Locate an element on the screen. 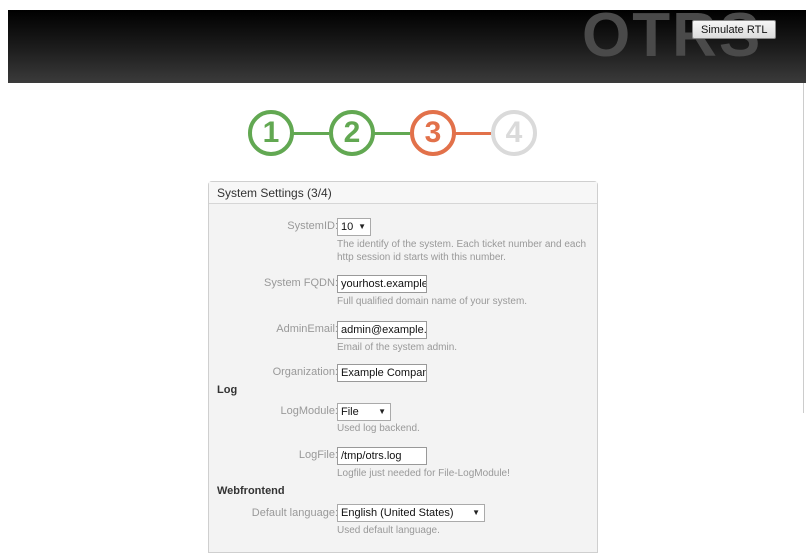  default-language-value: English (United States) is located at coordinates (397, 513).